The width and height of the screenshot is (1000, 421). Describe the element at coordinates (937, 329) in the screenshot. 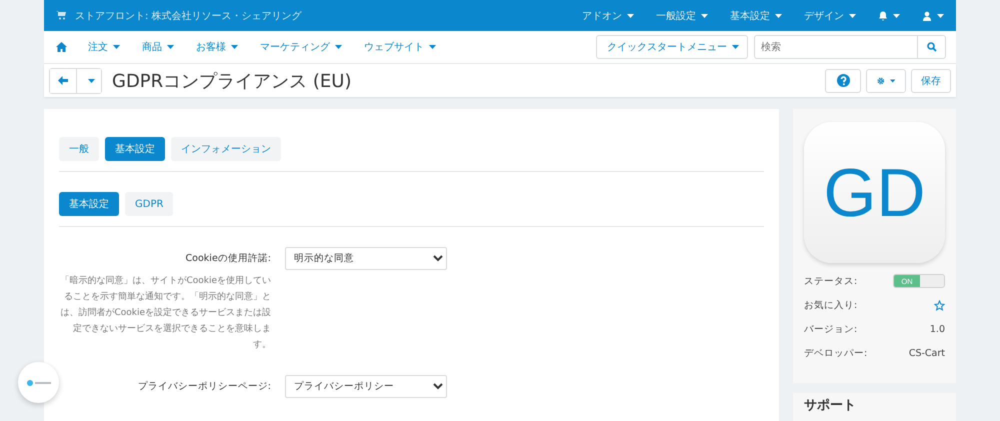

I see `info-value: 1.0` at that location.